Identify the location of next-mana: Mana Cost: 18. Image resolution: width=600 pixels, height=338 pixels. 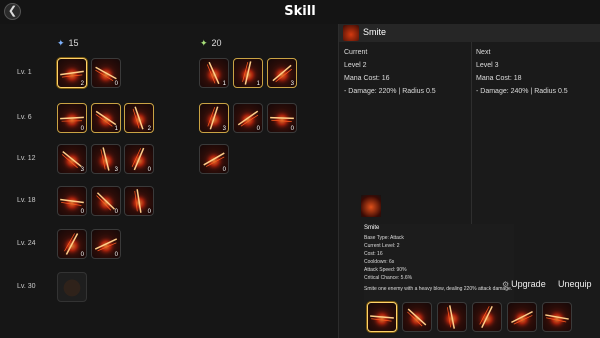
(499, 78).